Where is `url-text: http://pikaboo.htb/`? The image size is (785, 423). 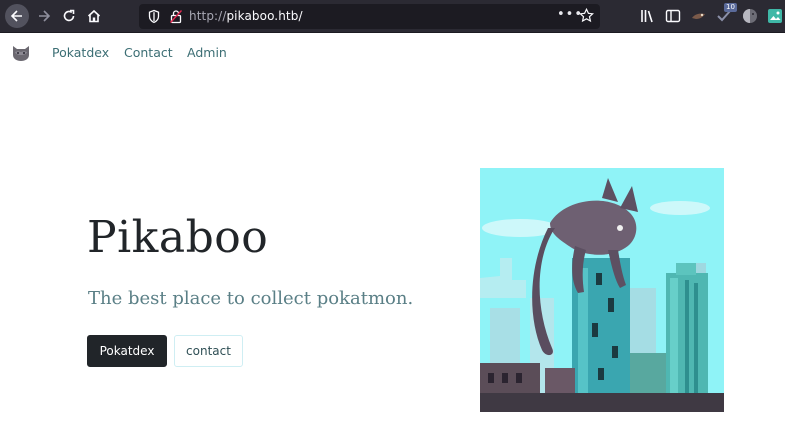 url-text: http://pikaboo.htb/ is located at coordinates (246, 16).